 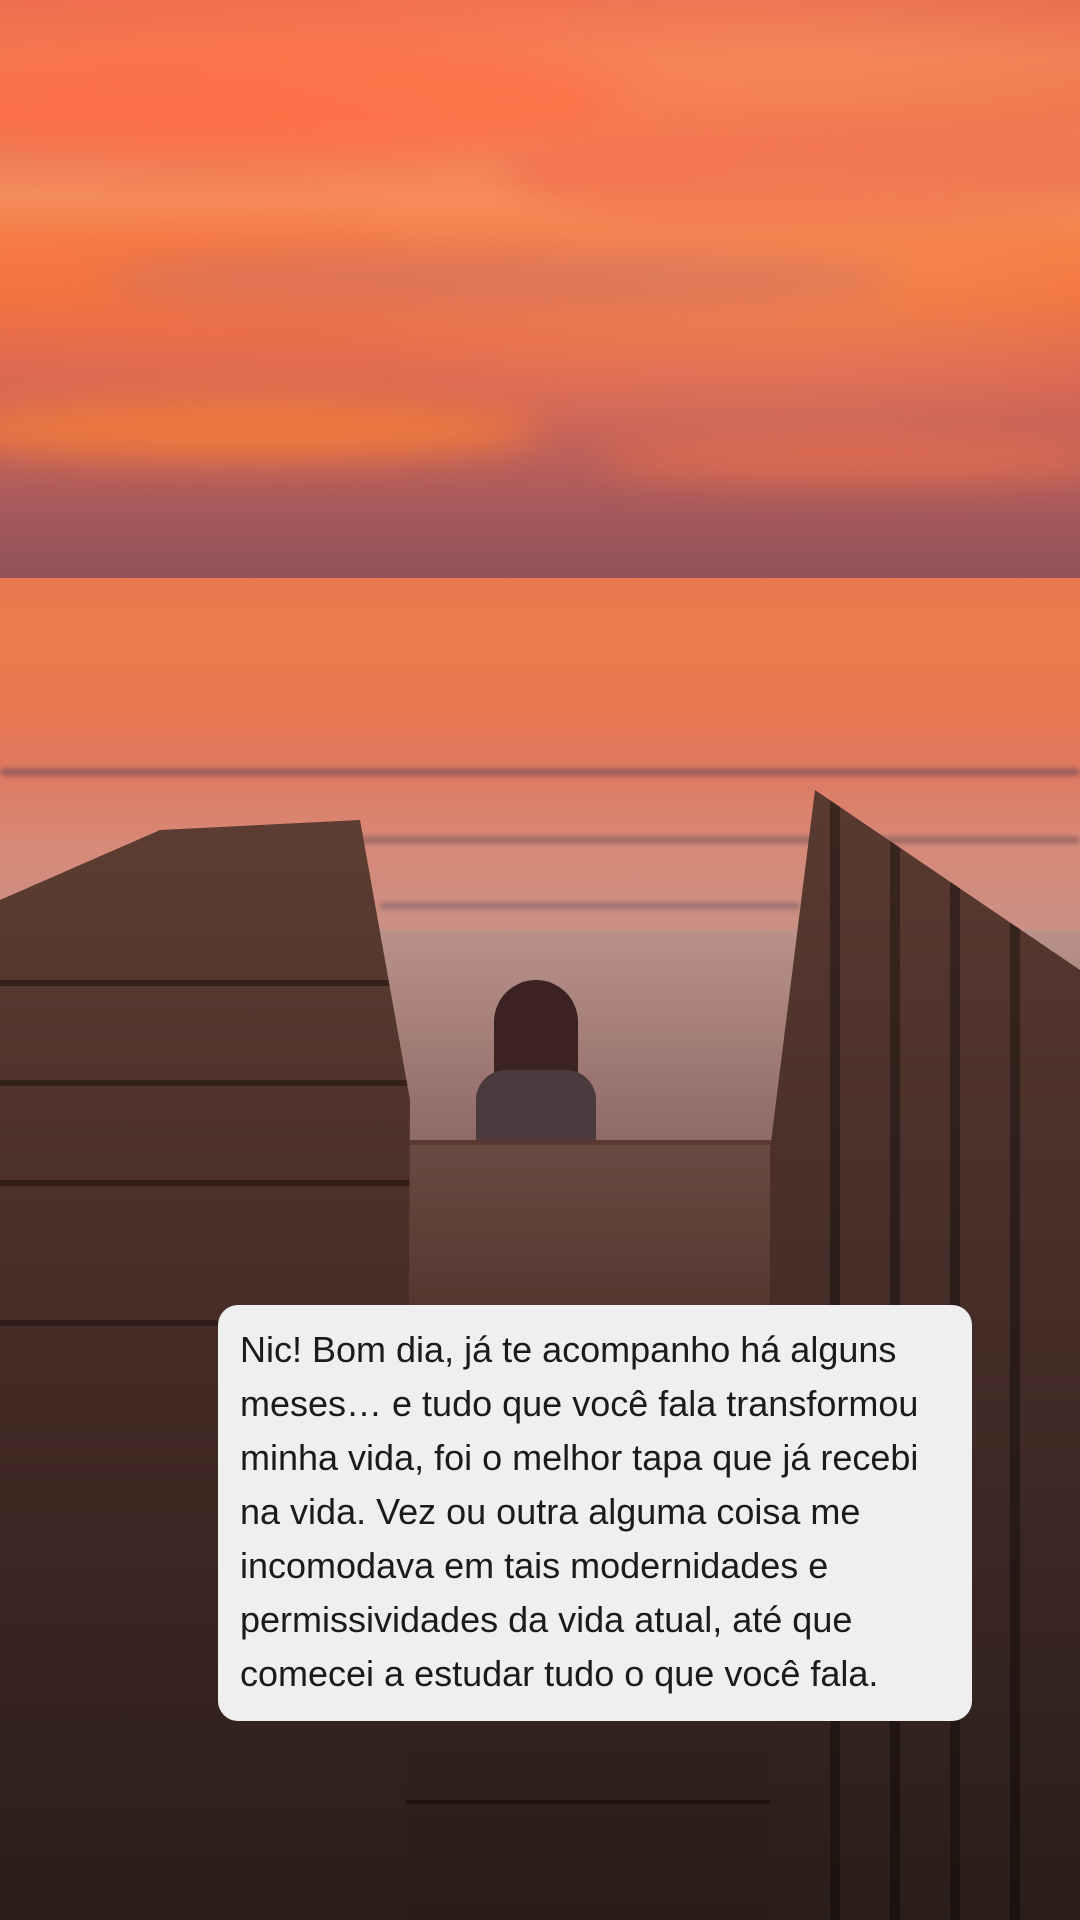 What do you see at coordinates (536, 1110) in the screenshot?
I see `person-body` at bounding box center [536, 1110].